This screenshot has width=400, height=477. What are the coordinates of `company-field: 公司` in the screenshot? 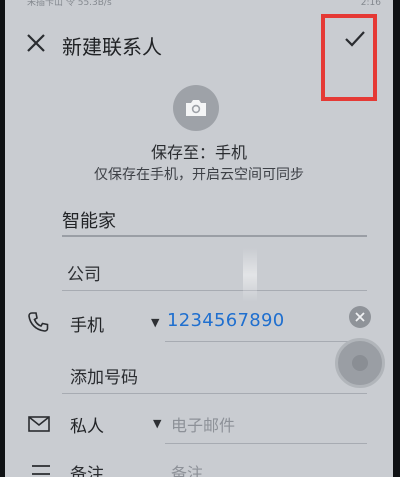 It's located at (84, 272).